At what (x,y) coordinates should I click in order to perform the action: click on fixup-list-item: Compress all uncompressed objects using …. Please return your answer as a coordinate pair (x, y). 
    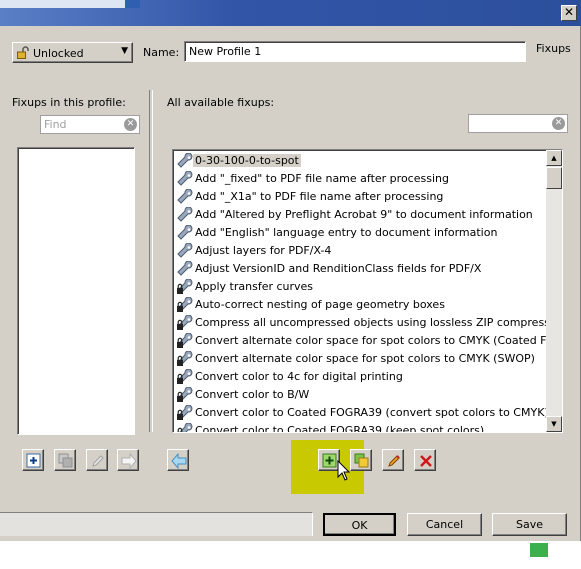
    Looking at the image, I should click on (368, 323).